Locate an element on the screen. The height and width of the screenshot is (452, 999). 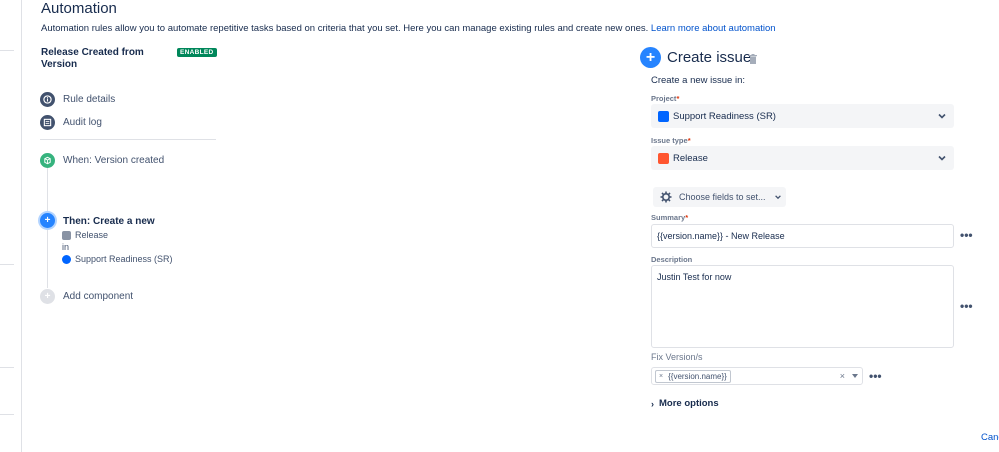
left-gutter is located at coordinates (11, 226).